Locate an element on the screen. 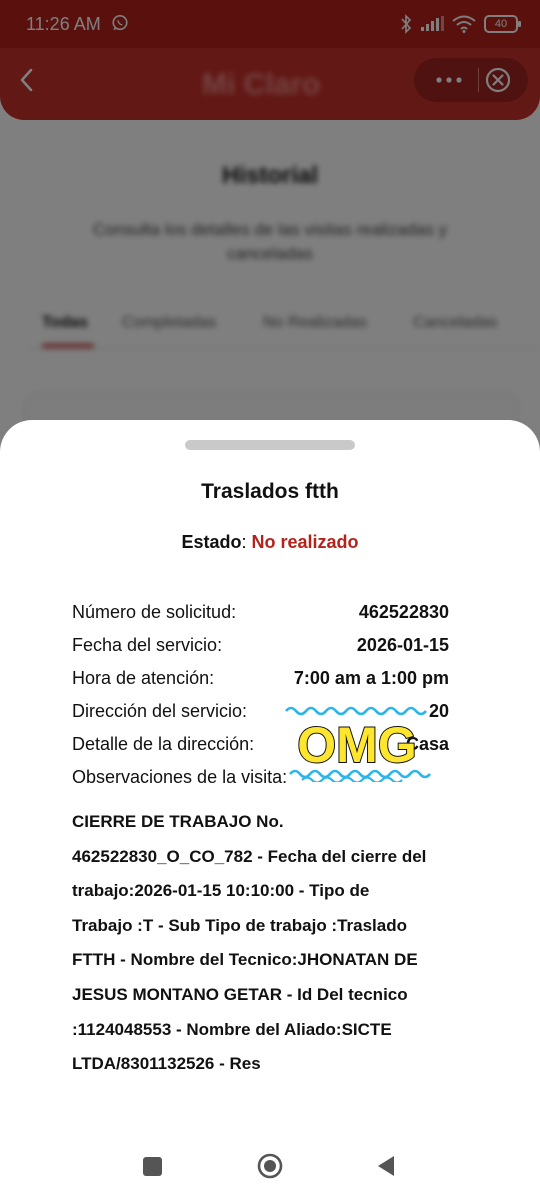 This screenshot has width=540, height=1200. detail-value: 462522830 is located at coordinates (403, 612).